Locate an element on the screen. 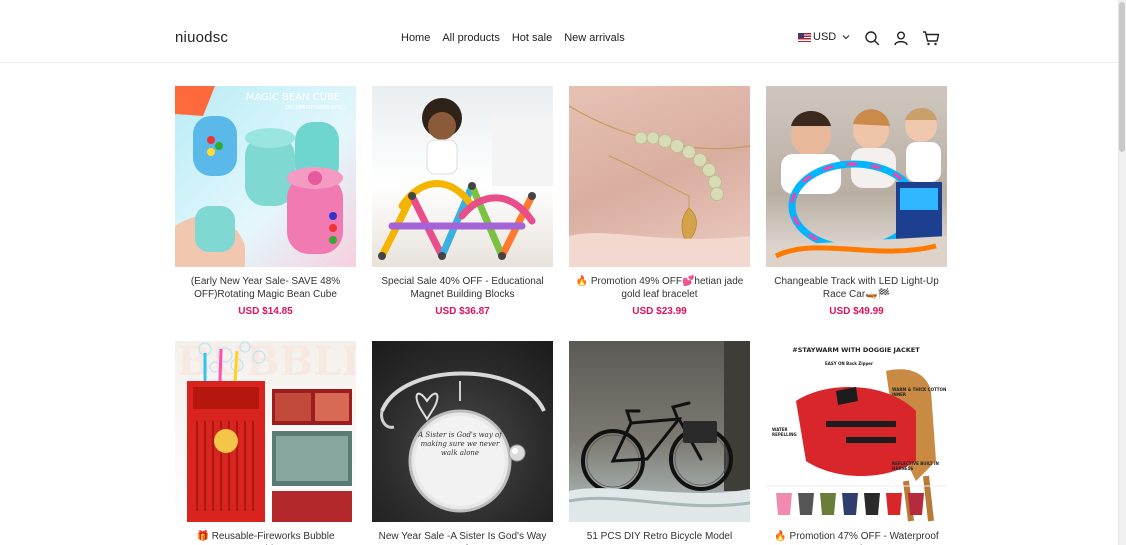 This screenshot has height=545, width=1126. main-nav: Home All products Hot sale New arrivals is located at coordinates (513, 38).